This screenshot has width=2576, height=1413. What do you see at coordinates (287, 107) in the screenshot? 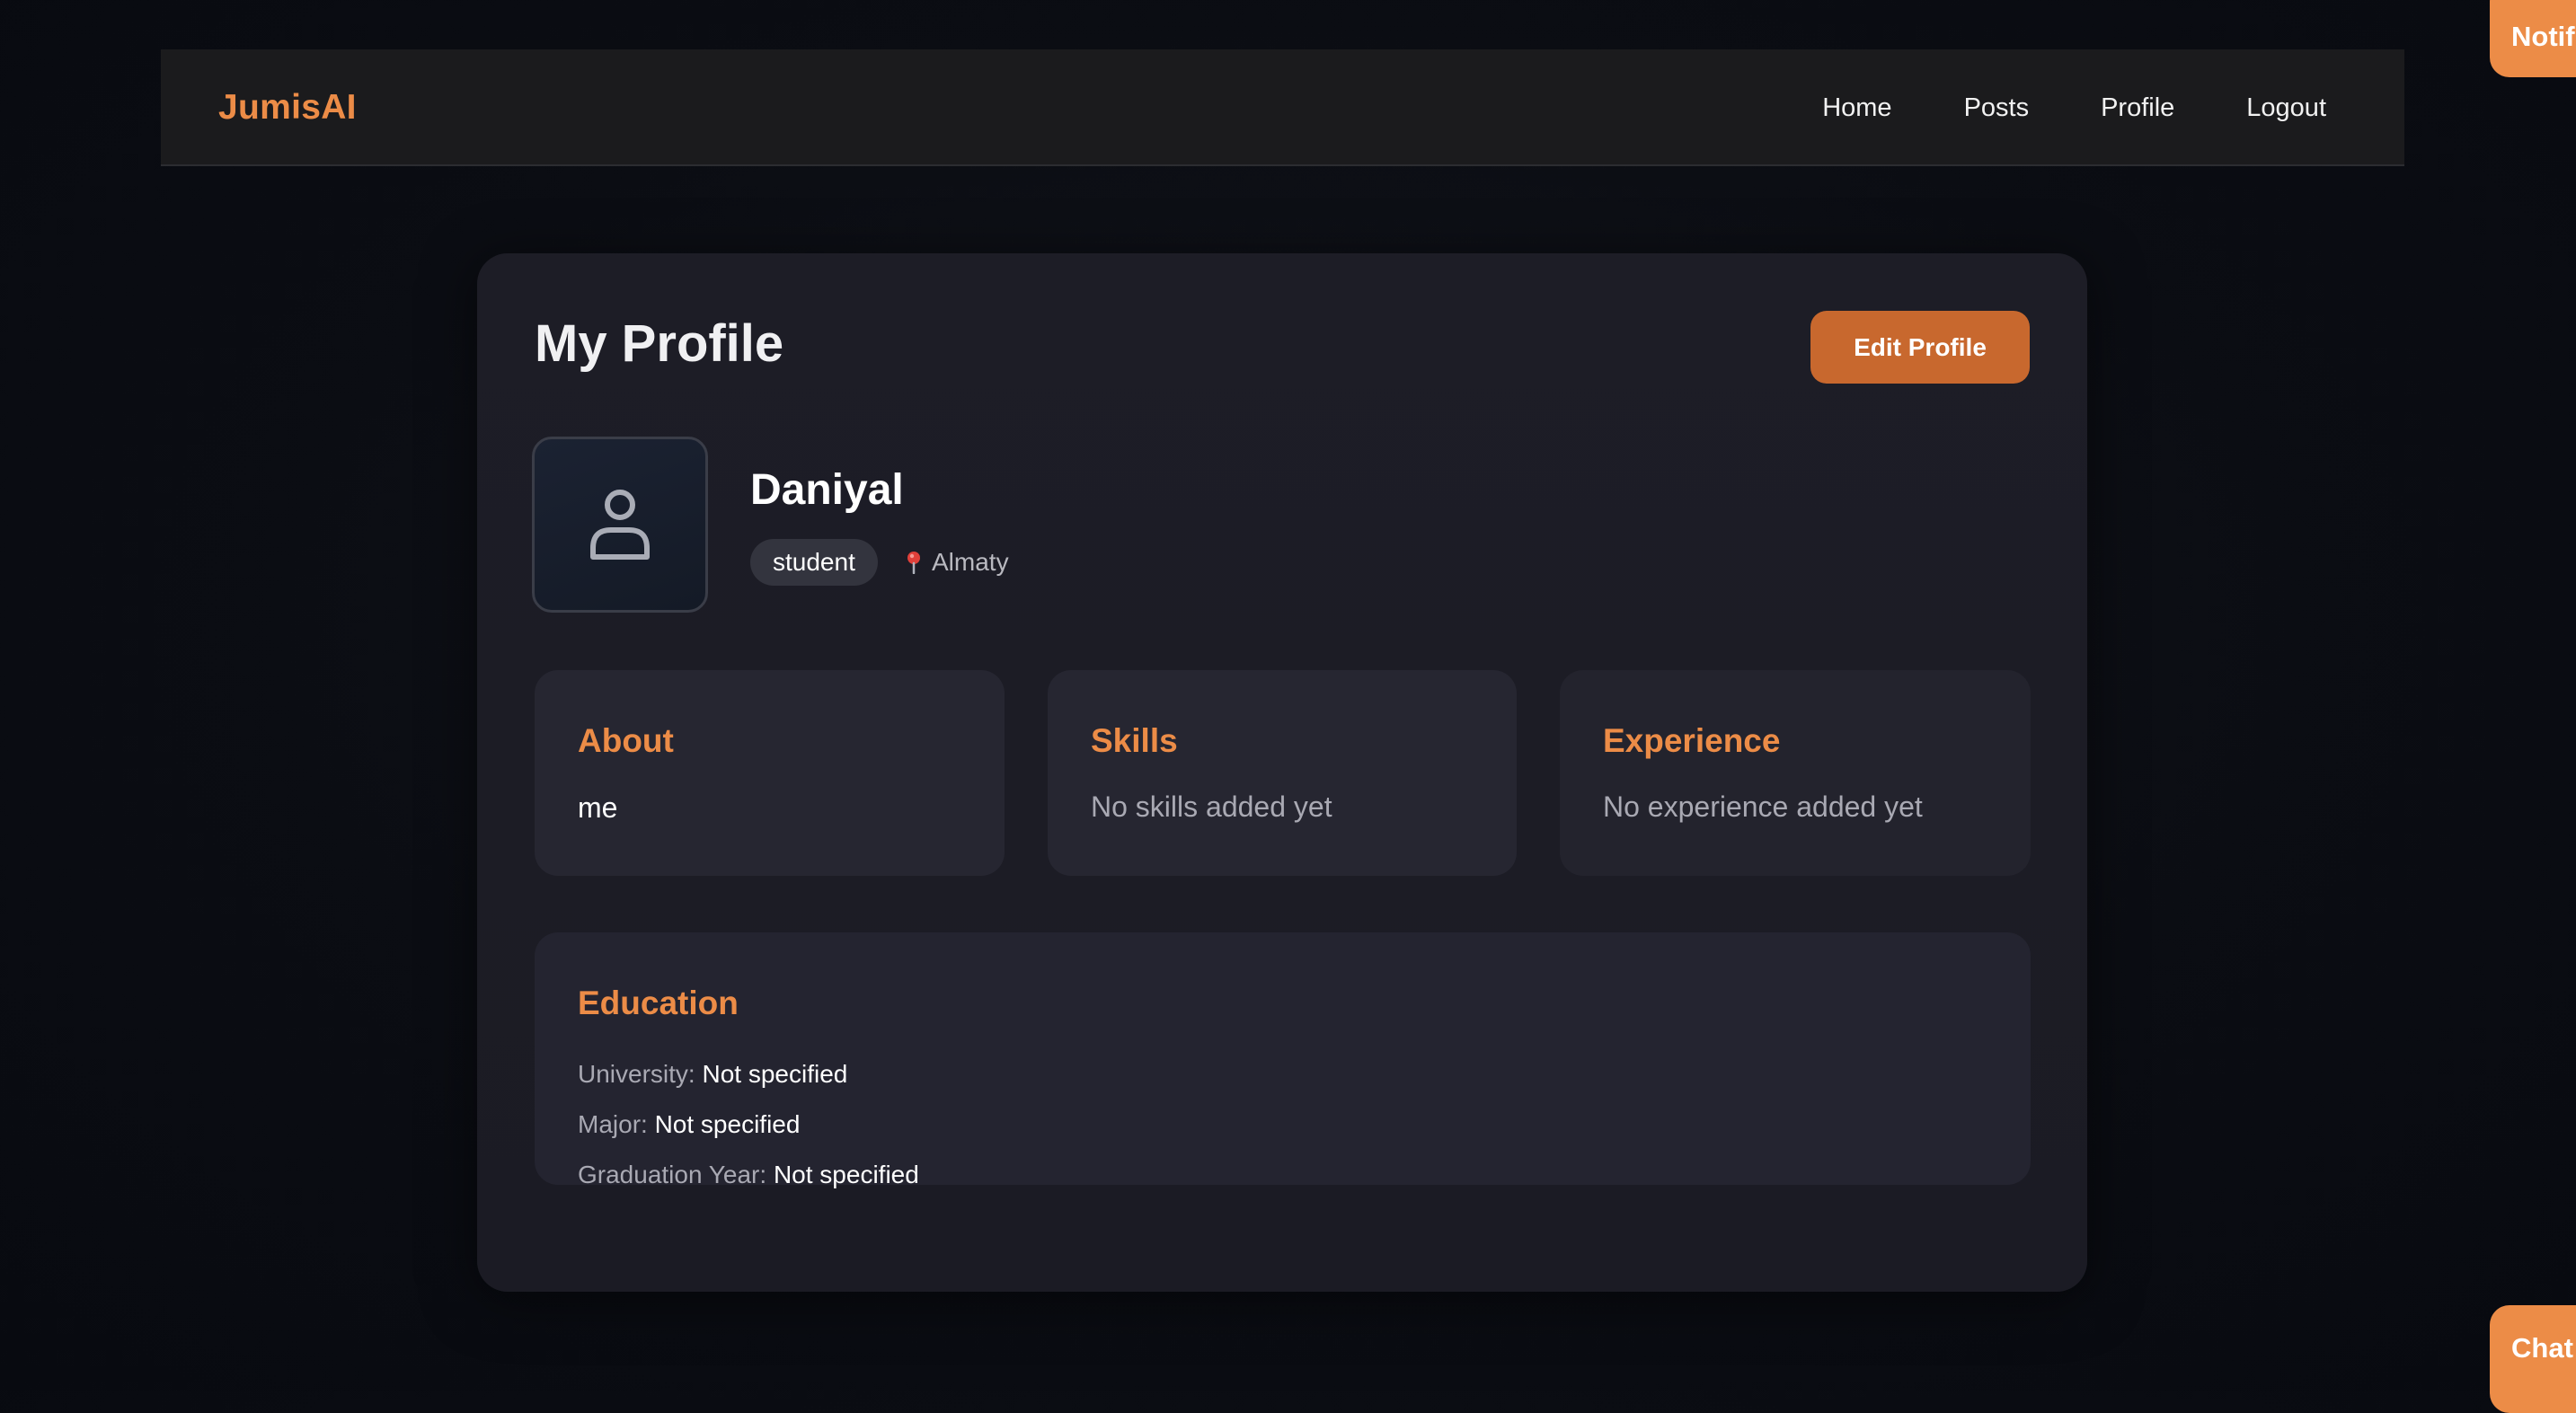
I see `brand-logo: JumisAI` at bounding box center [287, 107].